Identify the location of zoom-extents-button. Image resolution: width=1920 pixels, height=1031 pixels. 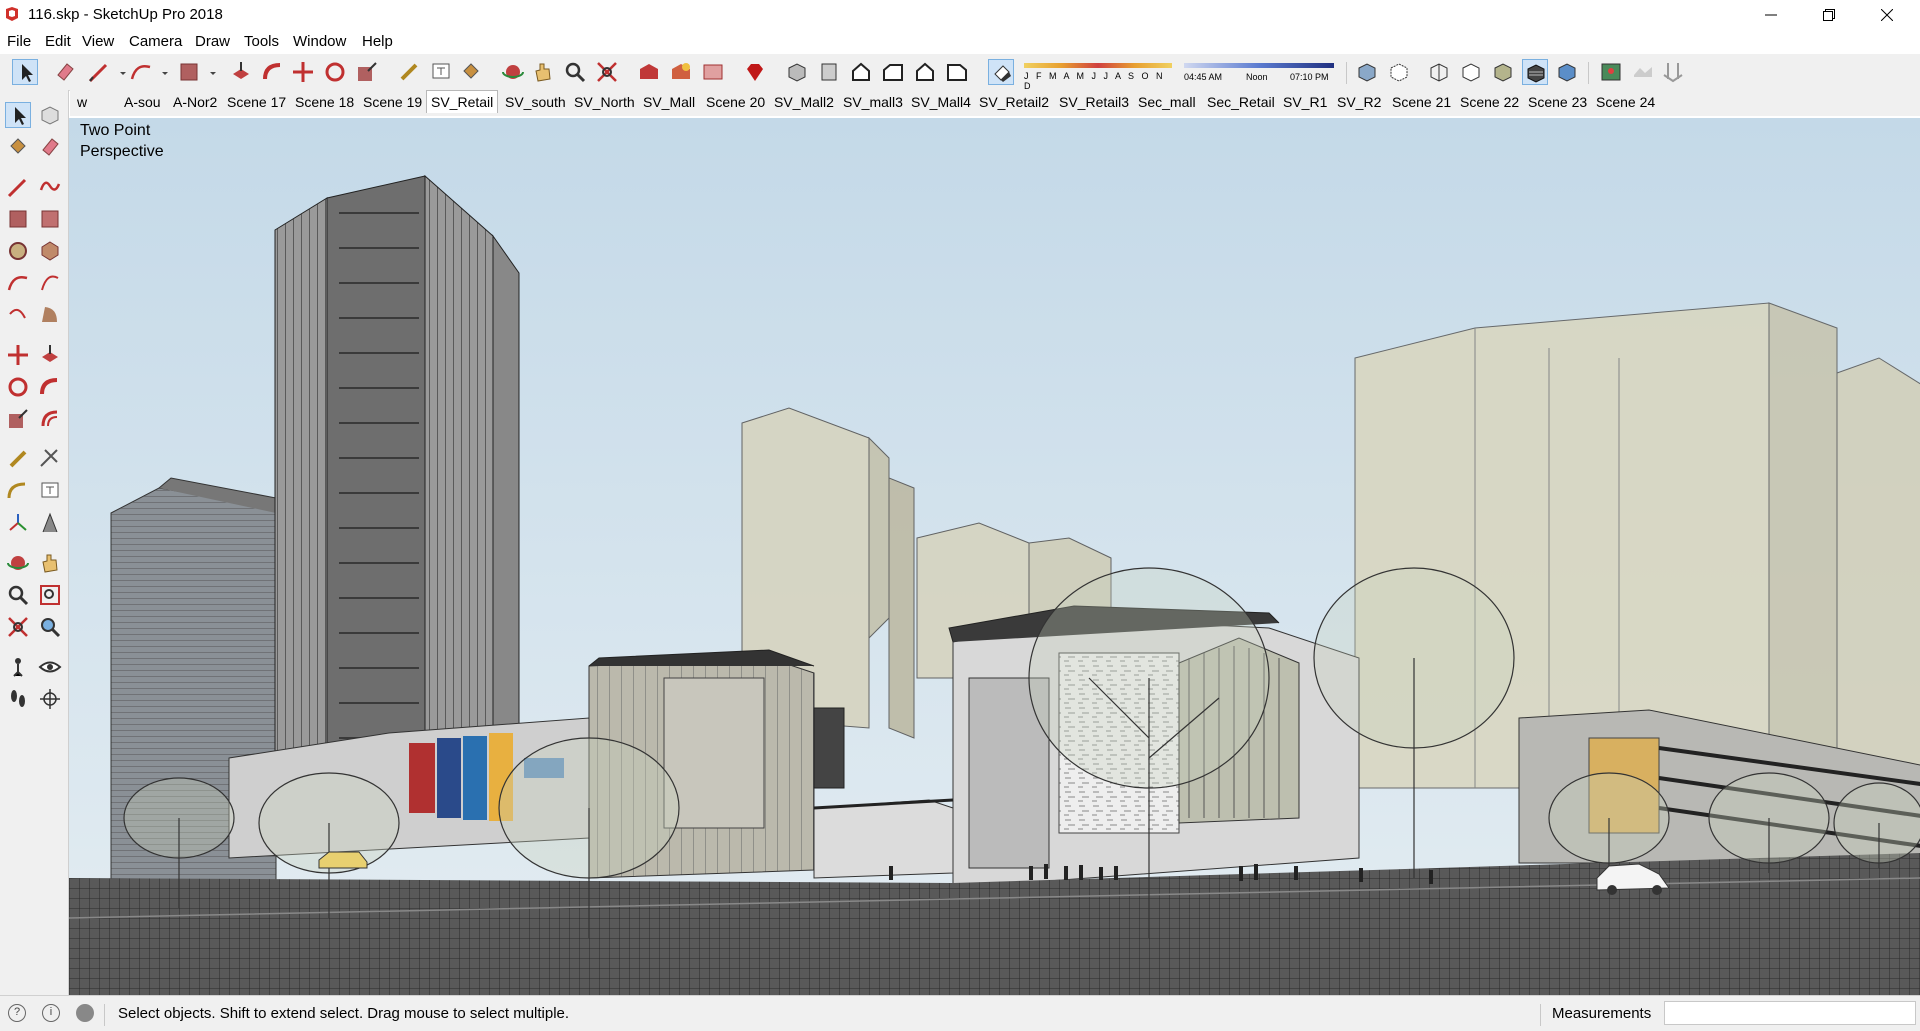
(607, 72).